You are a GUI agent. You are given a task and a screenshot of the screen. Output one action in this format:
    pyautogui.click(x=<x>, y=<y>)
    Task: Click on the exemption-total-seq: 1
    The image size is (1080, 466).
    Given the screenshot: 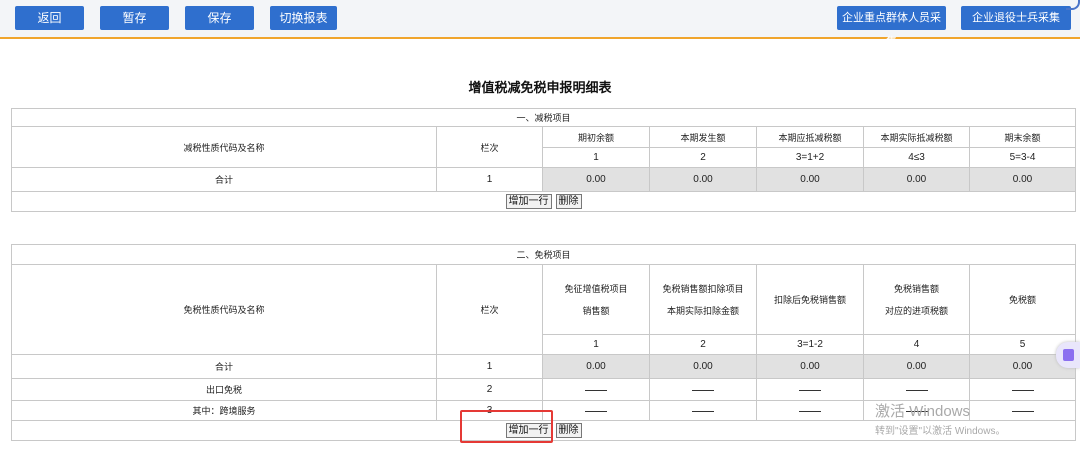 What is the action you would take?
    pyautogui.click(x=489, y=366)
    